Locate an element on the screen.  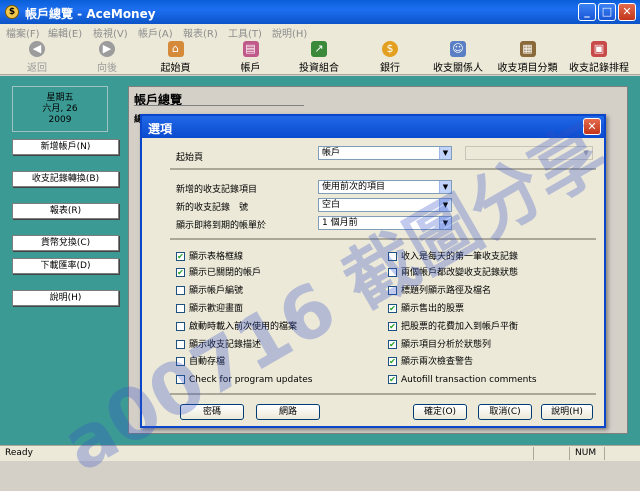
checkbox-label: 顯示帳戶編號 is located at coordinates (216, 291).